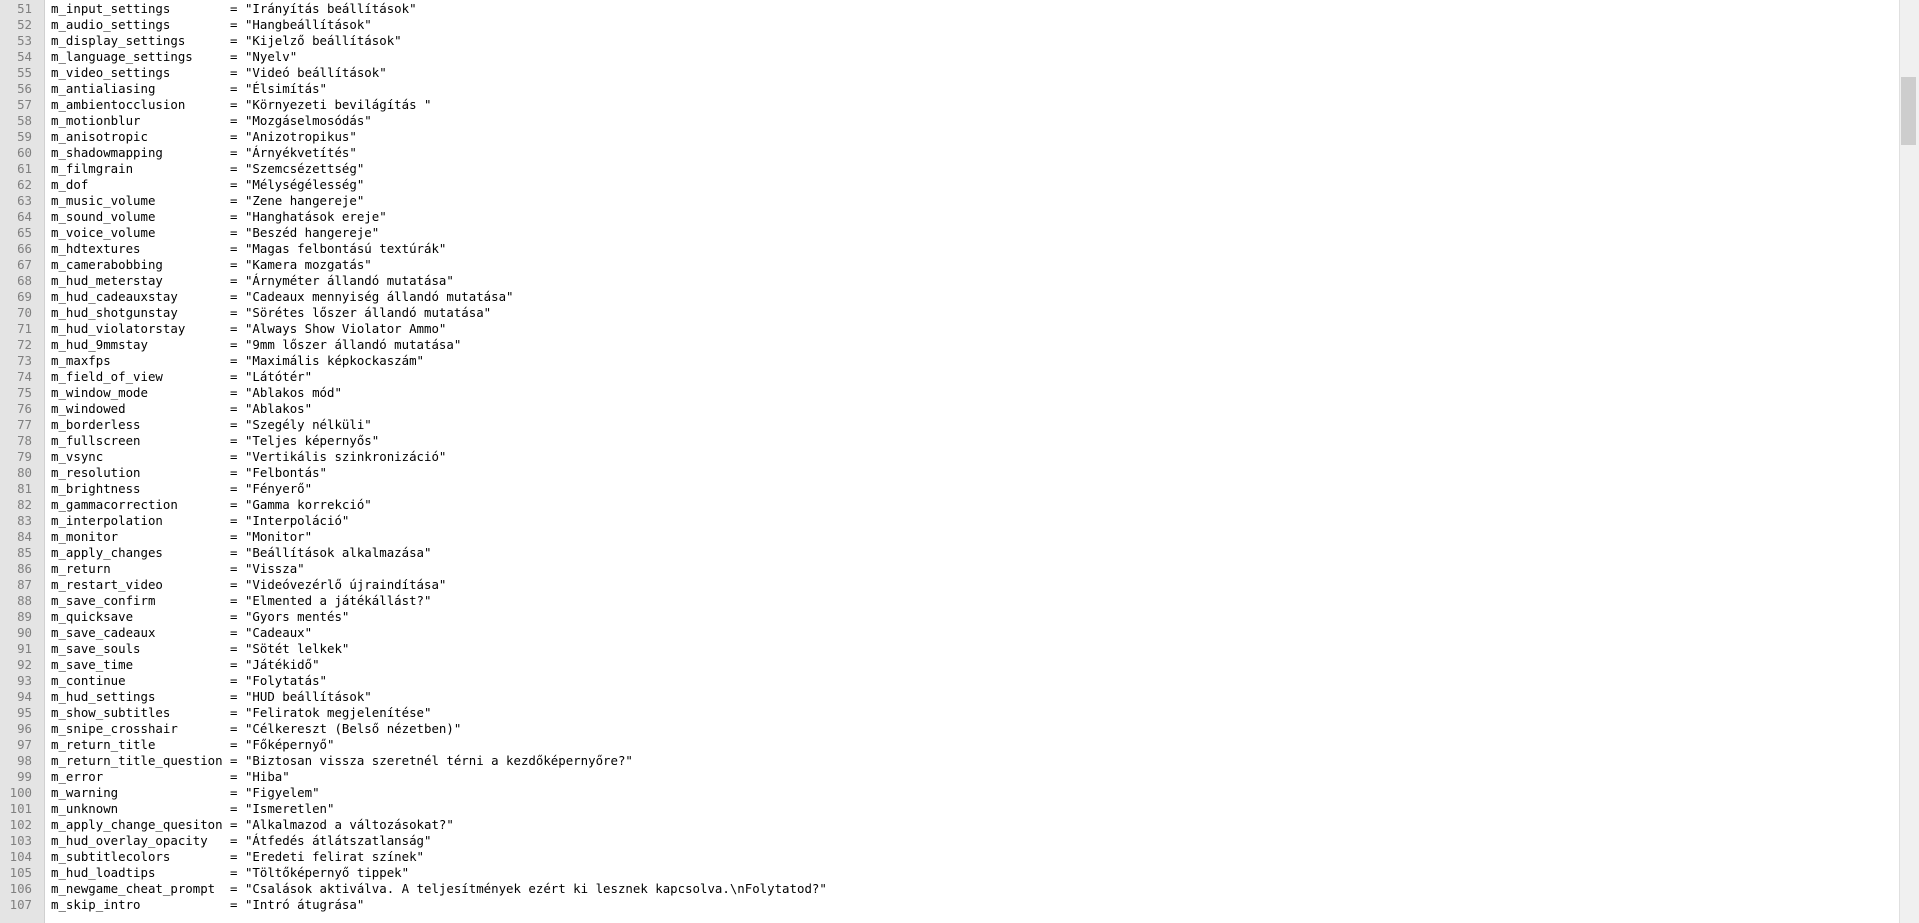  I want to click on code-line: 91 m_save_souls = "Sötét lelkek", so click(174, 649).